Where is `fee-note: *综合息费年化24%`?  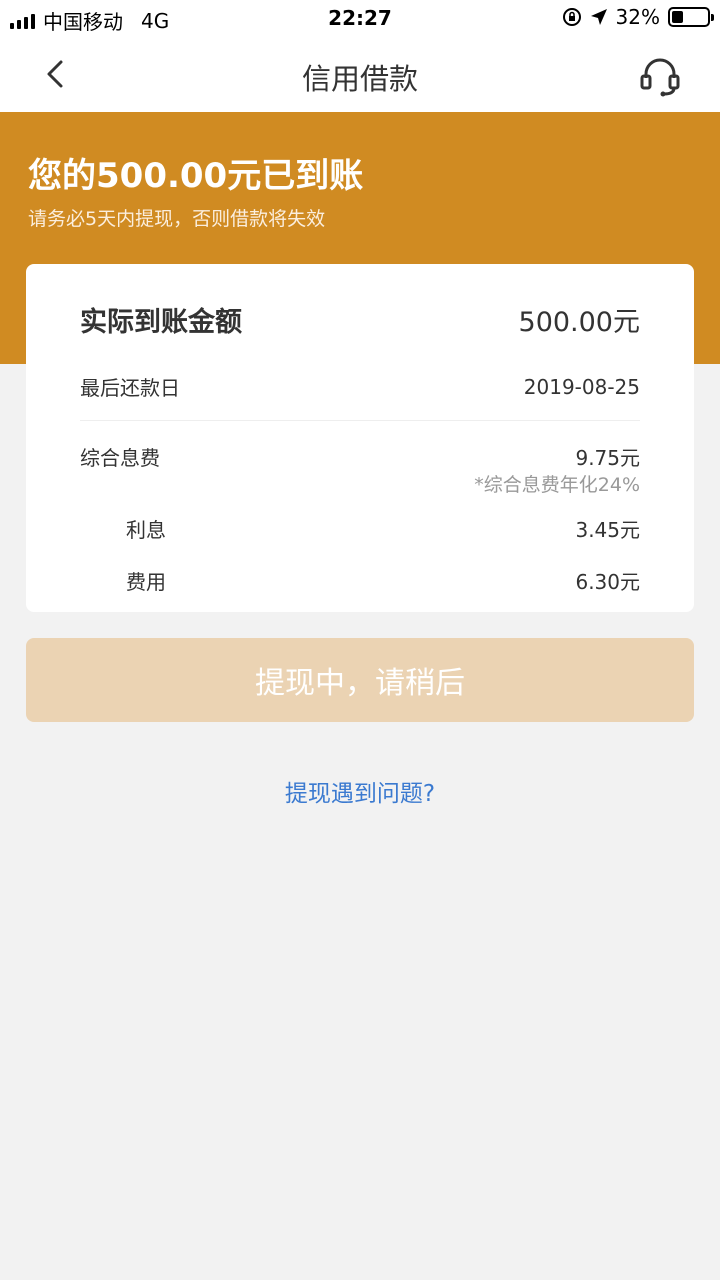 fee-note: *综合息费年化24% is located at coordinates (557, 485).